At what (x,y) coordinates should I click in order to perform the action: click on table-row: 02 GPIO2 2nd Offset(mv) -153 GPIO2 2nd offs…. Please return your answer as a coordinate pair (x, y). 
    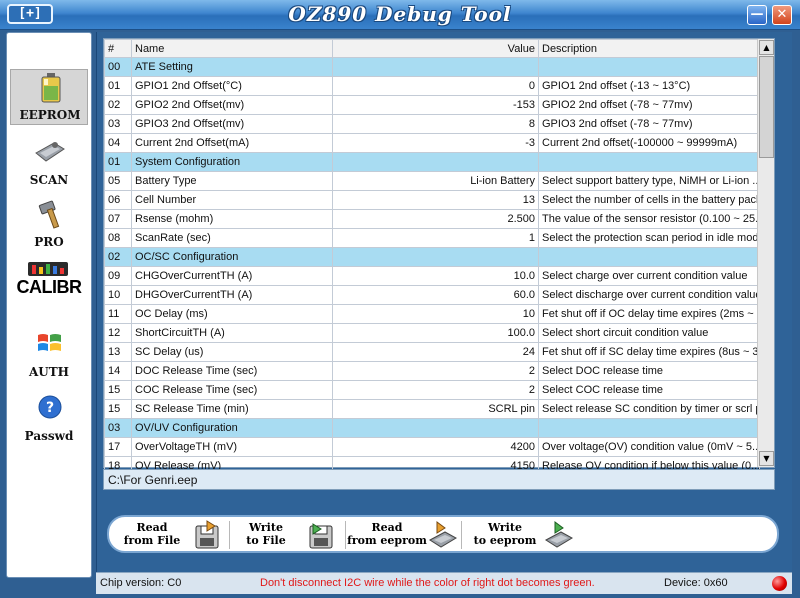
    Looking at the image, I should click on (432, 105).